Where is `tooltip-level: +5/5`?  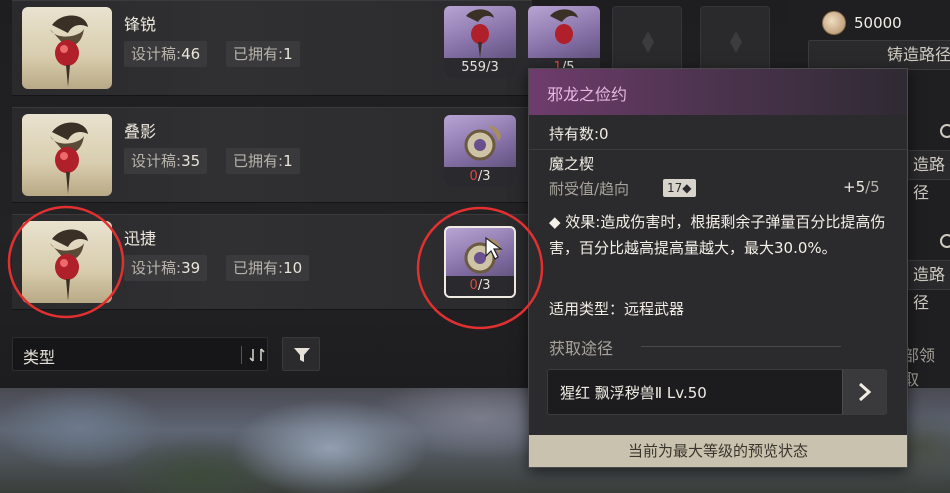 tooltip-level: +5/5 is located at coordinates (861, 187).